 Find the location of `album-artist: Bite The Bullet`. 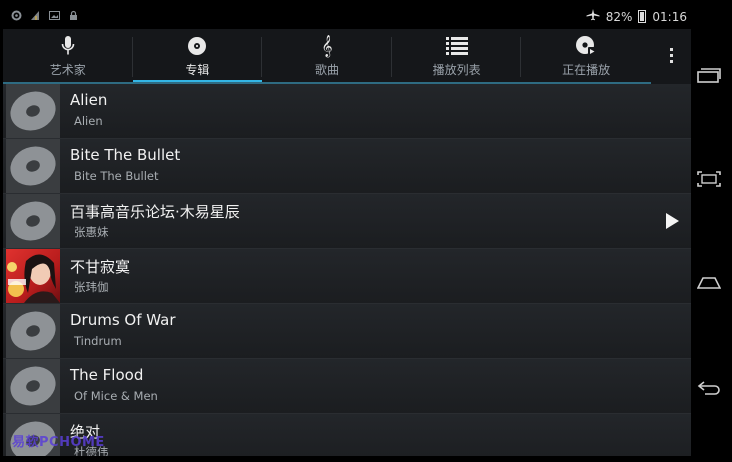

album-artist: Bite The Bullet is located at coordinates (116, 176).